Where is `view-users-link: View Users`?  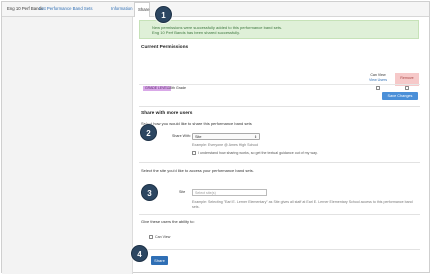
view-users-link: View Users is located at coordinates (378, 80).